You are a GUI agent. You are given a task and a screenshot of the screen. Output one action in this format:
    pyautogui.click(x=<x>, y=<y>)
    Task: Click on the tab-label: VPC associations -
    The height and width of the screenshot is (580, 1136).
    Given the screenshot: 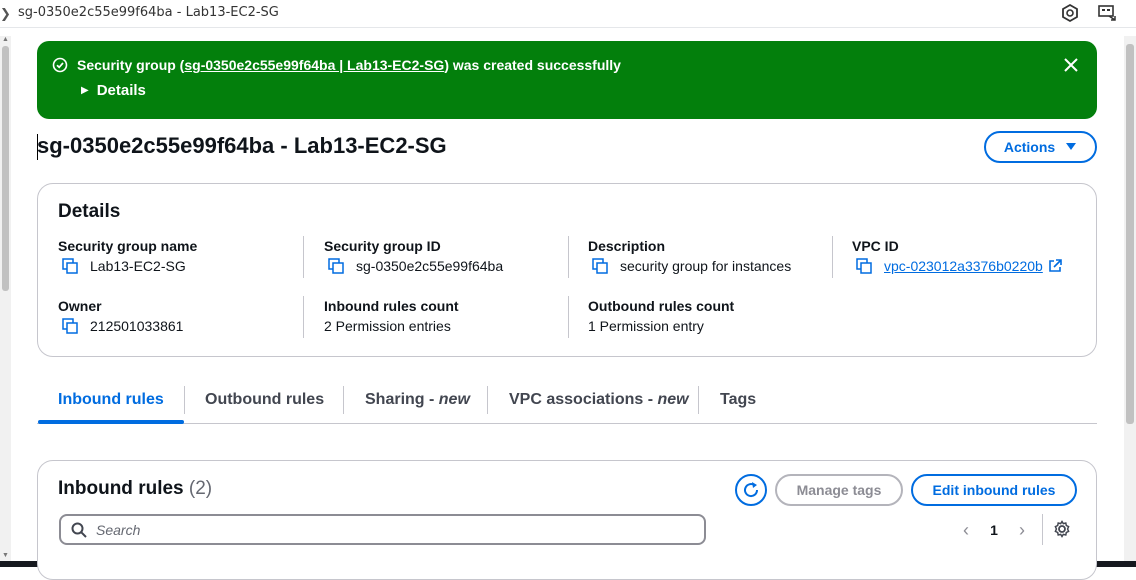 What is the action you would take?
    pyautogui.click(x=583, y=399)
    